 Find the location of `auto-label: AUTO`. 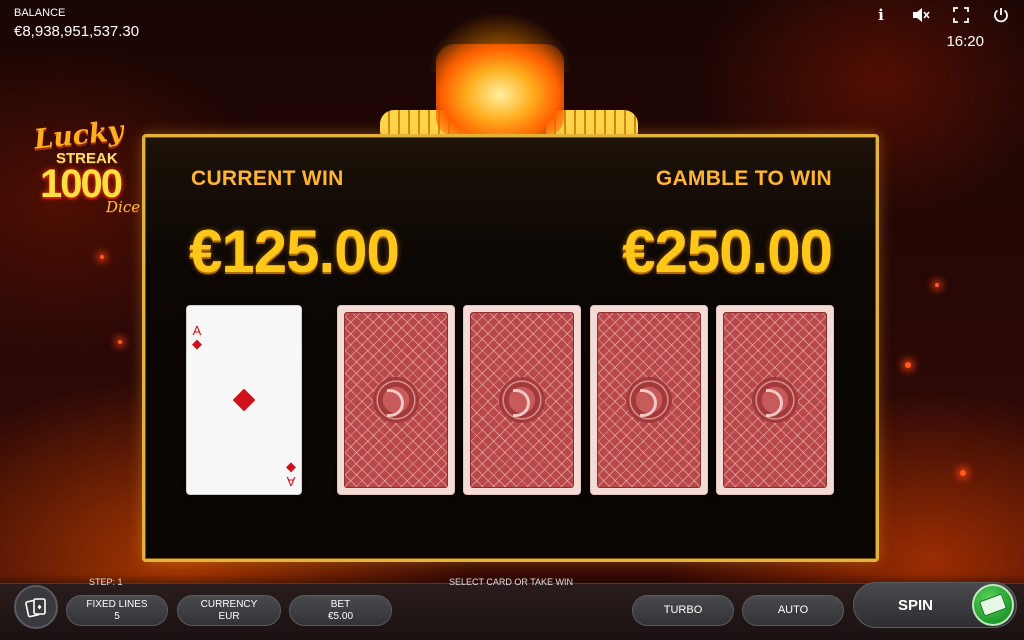

auto-label: AUTO is located at coordinates (793, 610).